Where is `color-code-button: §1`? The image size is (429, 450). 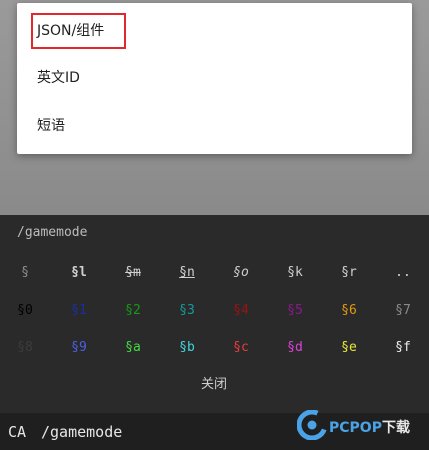
color-code-button: §1 is located at coordinates (79, 310).